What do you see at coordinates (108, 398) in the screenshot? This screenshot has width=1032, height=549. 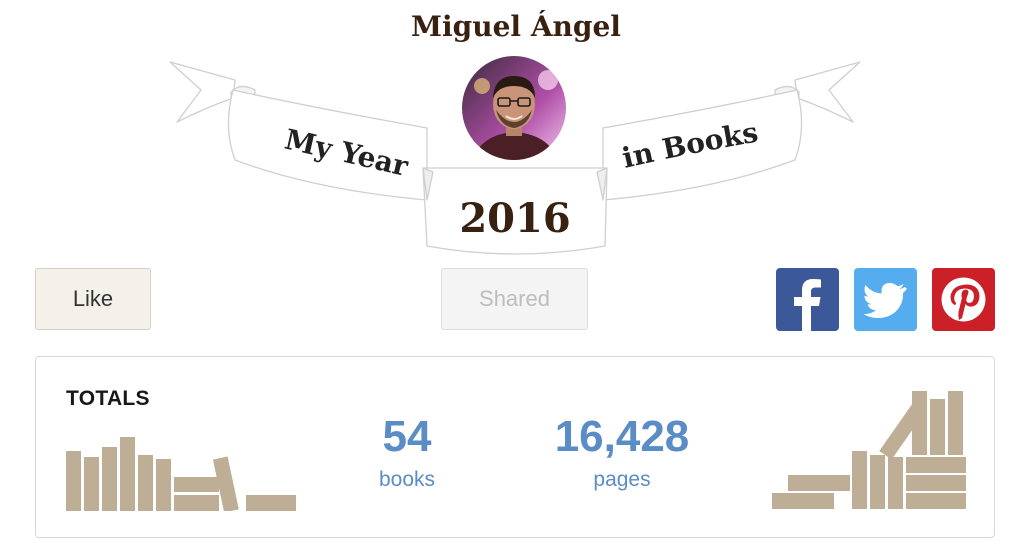 I see `totals-heading: TOTALS` at bounding box center [108, 398].